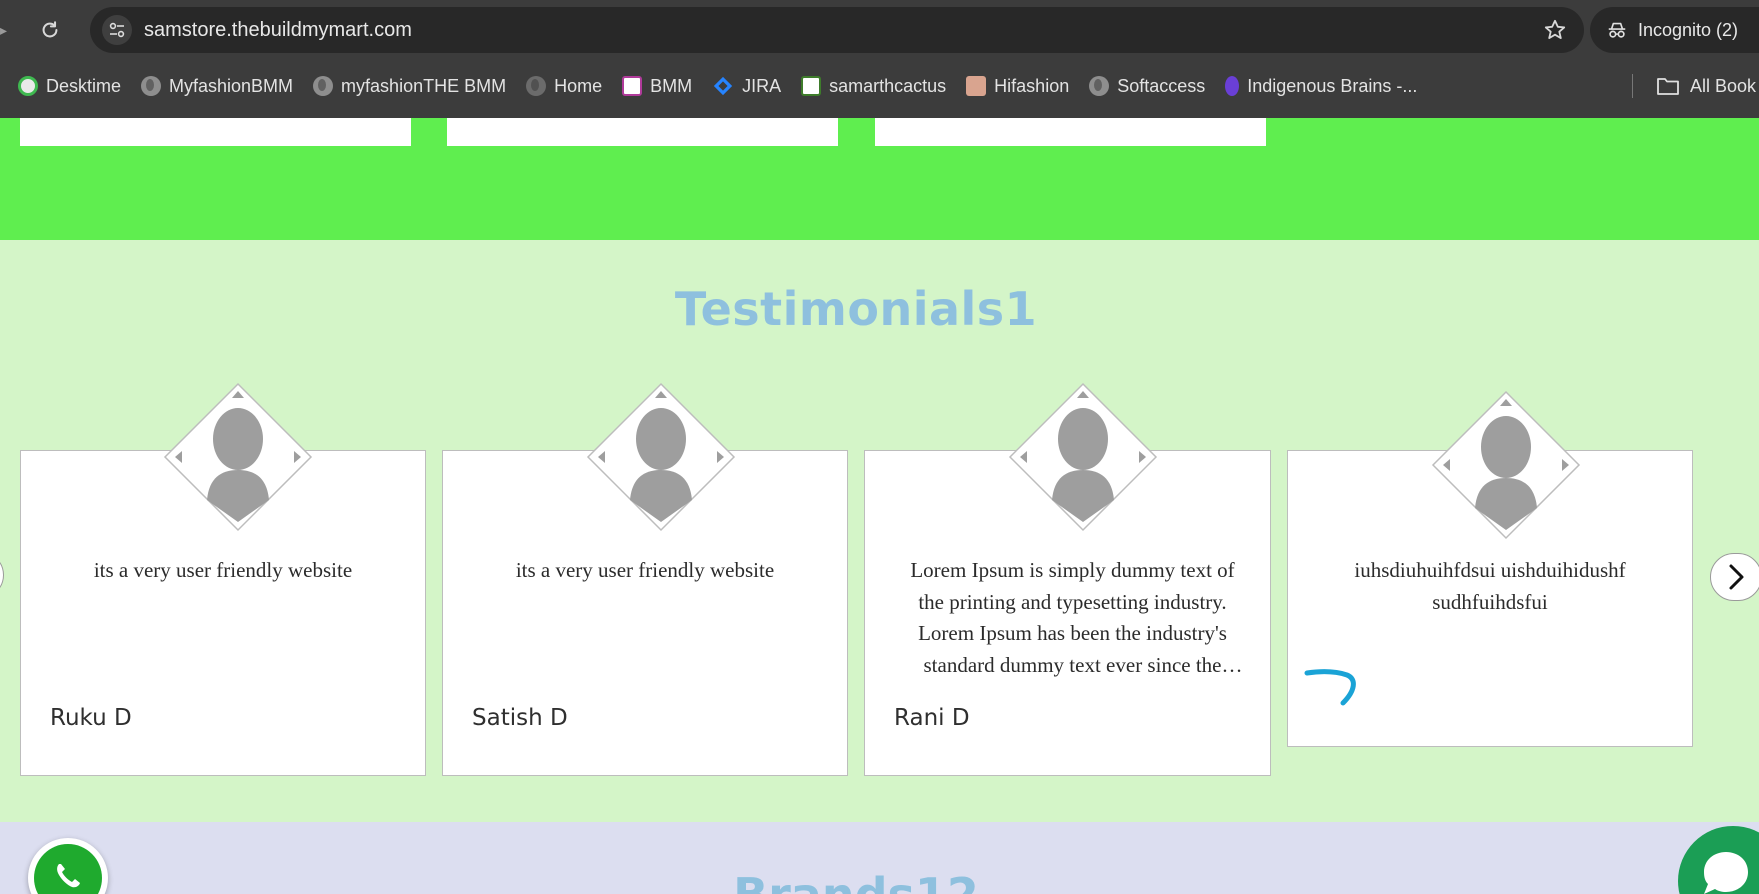 The image size is (1759, 894). What do you see at coordinates (578, 85) in the screenshot?
I see `bookmark-label: Home` at bounding box center [578, 85].